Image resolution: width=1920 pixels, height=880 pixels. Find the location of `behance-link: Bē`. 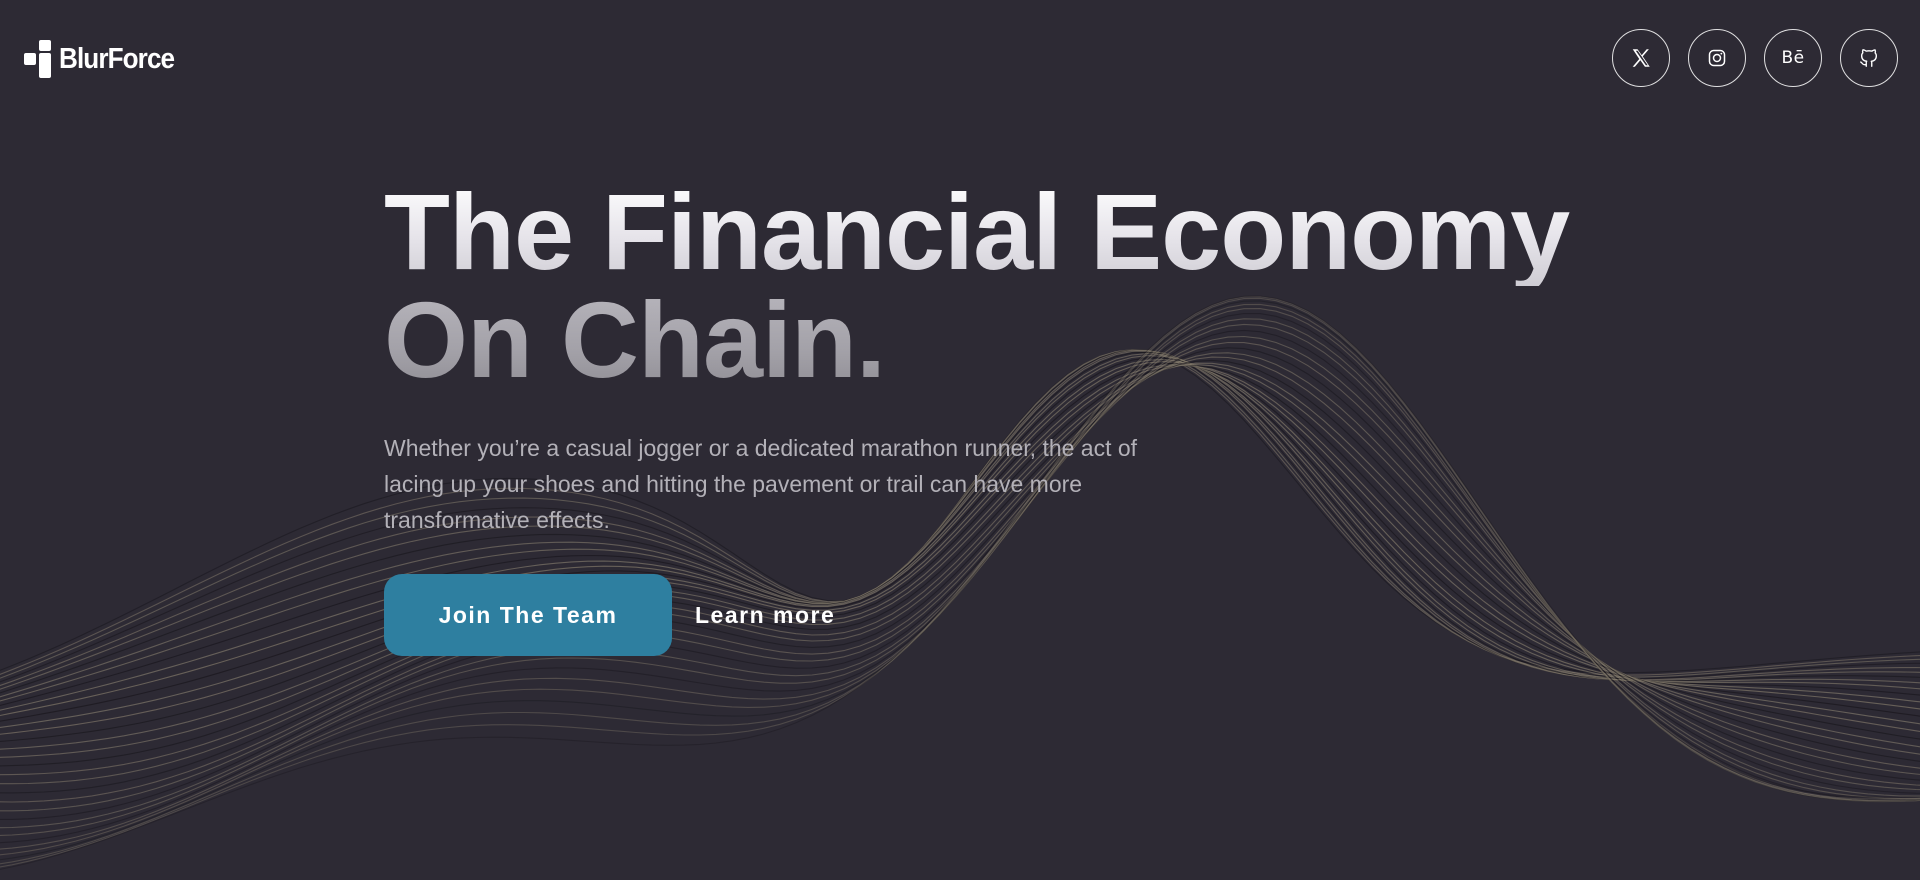

behance-link: Bē is located at coordinates (1793, 58).